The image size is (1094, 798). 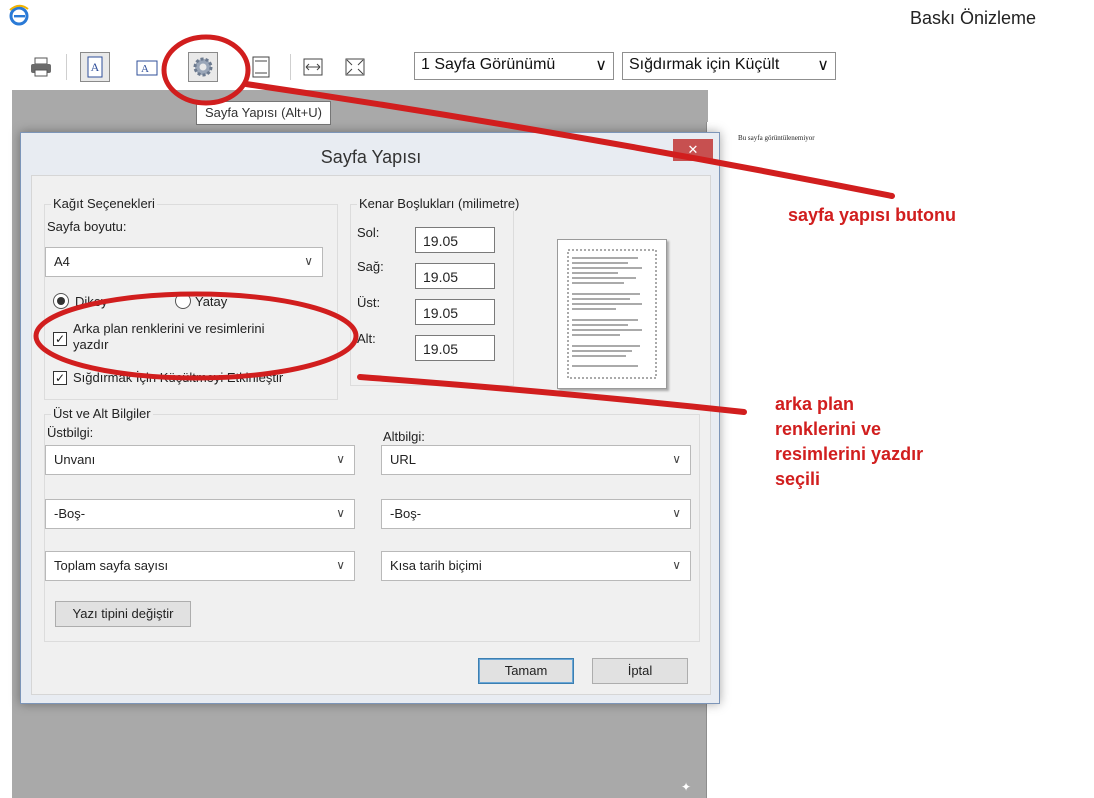 I want to click on resize-handle-icon: ◂|▸, so click(x=732, y=105).